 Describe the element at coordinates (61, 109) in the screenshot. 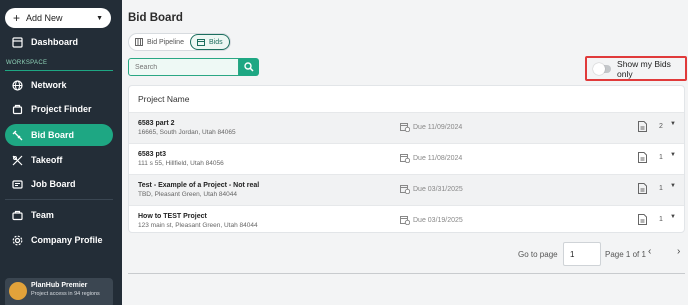

I see `sidebar-item-label: Project Finder` at that location.